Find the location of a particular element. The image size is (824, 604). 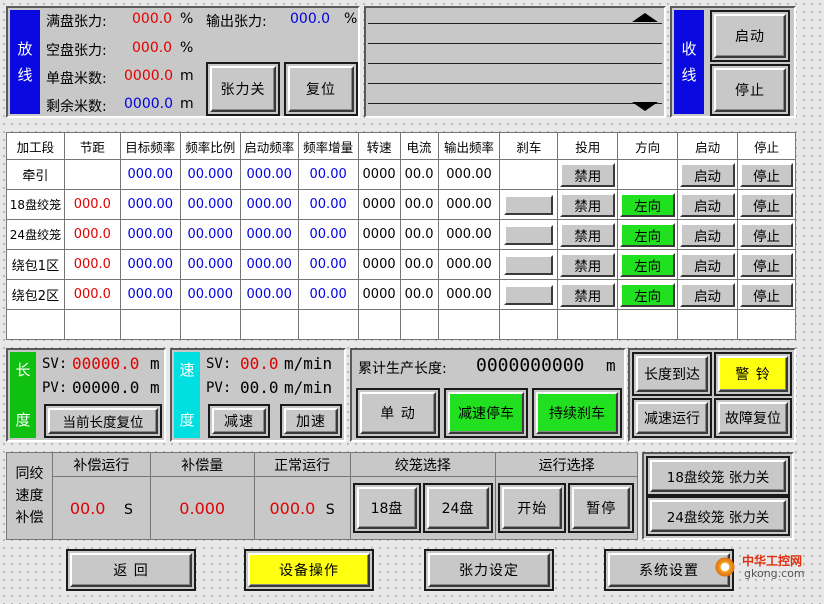

comp-amount-value: 0.000 is located at coordinates (202, 508).